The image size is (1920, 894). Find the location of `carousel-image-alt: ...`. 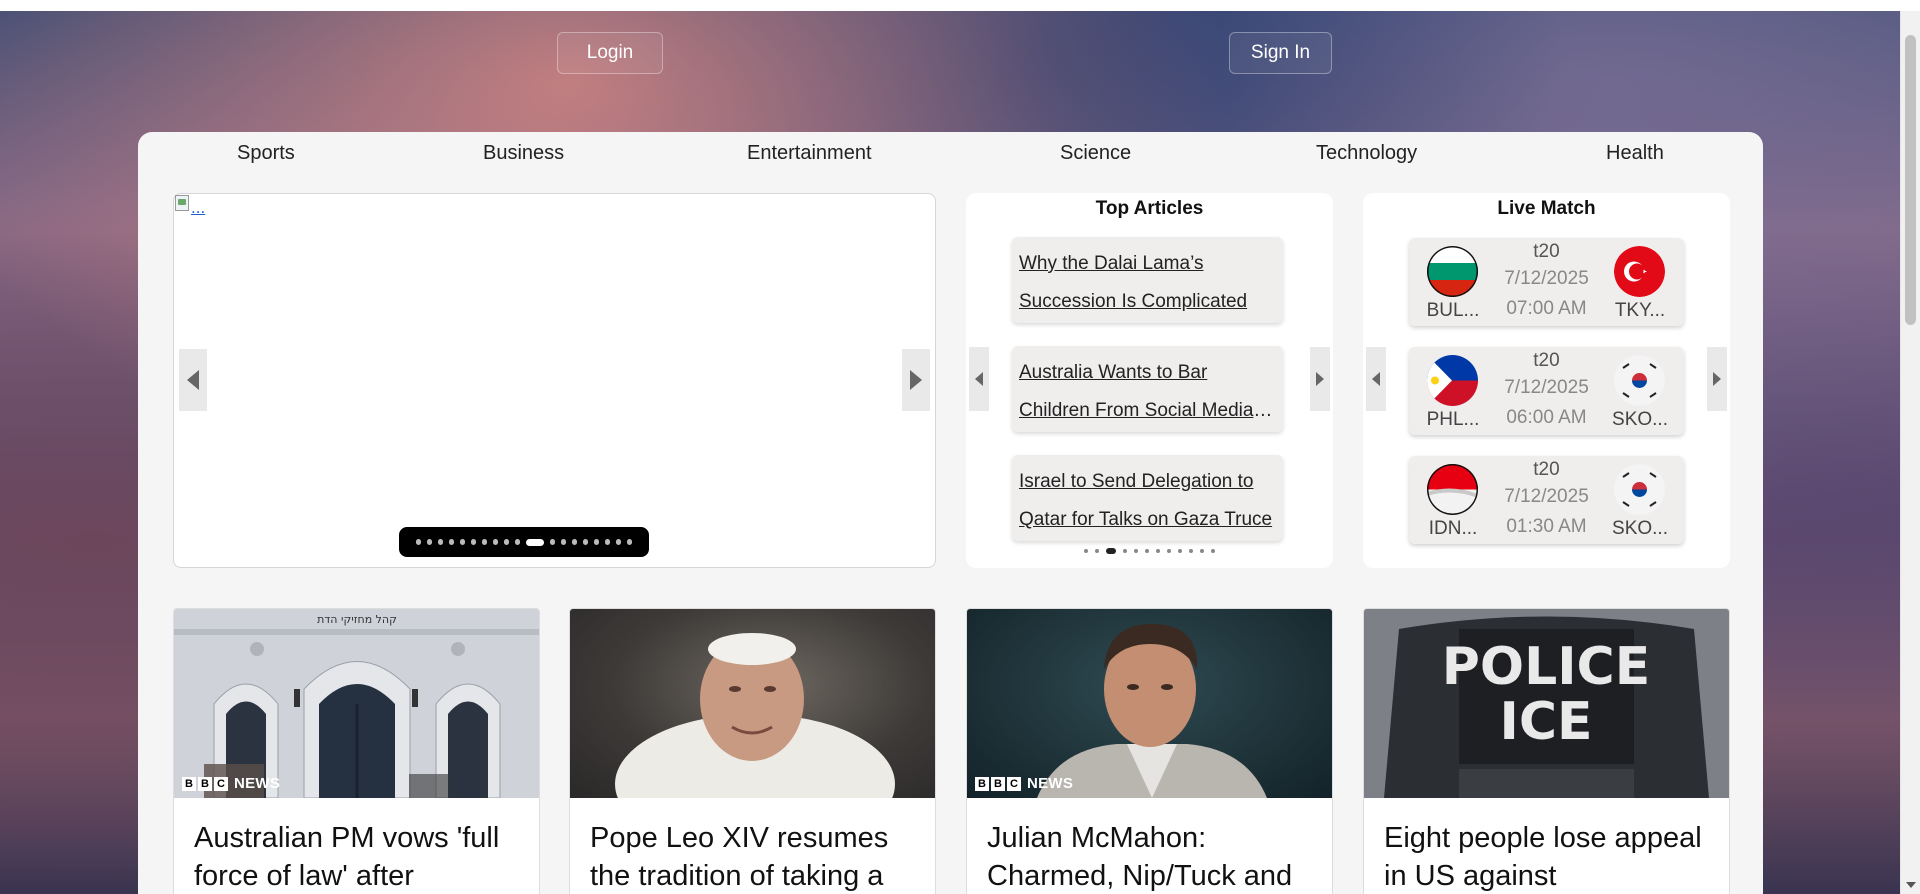

carousel-image-alt: ... is located at coordinates (198, 208).